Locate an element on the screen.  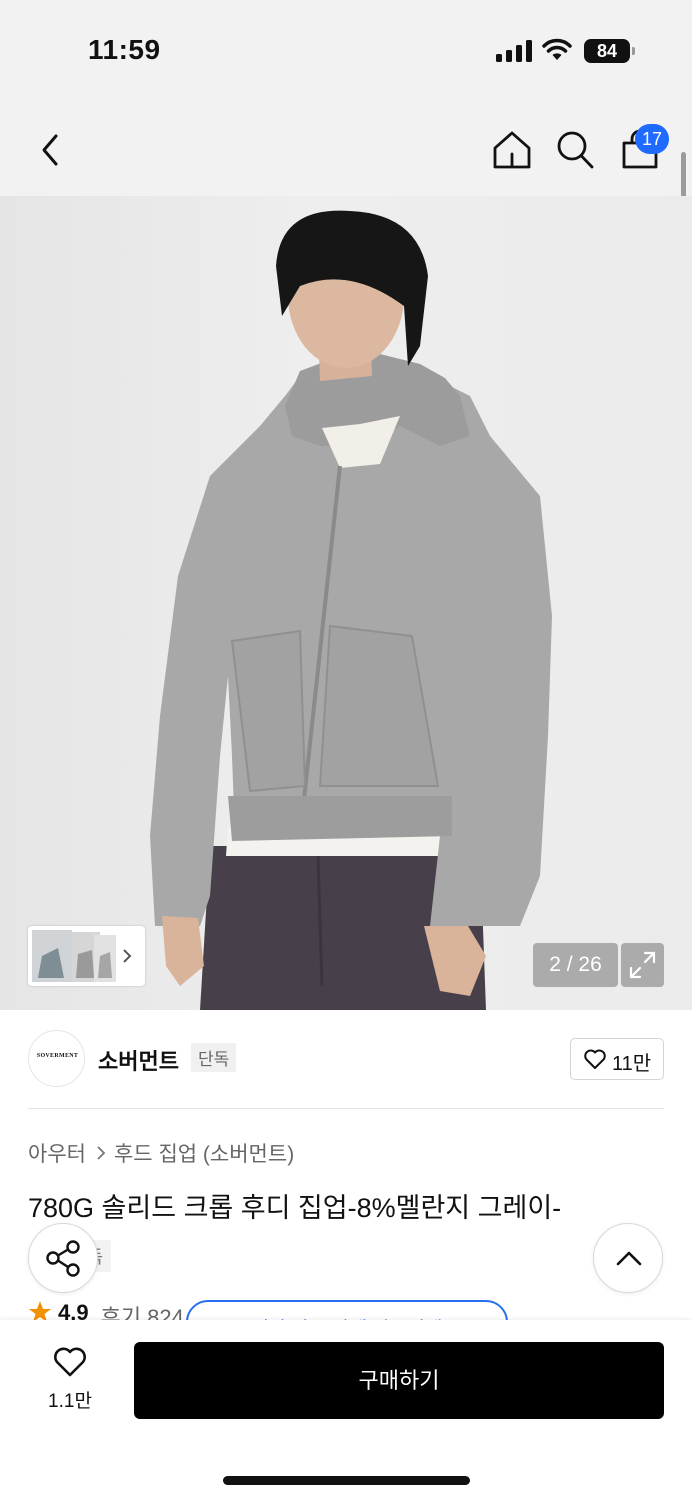
chevron-up-icon is located at coordinates (629, 1258).